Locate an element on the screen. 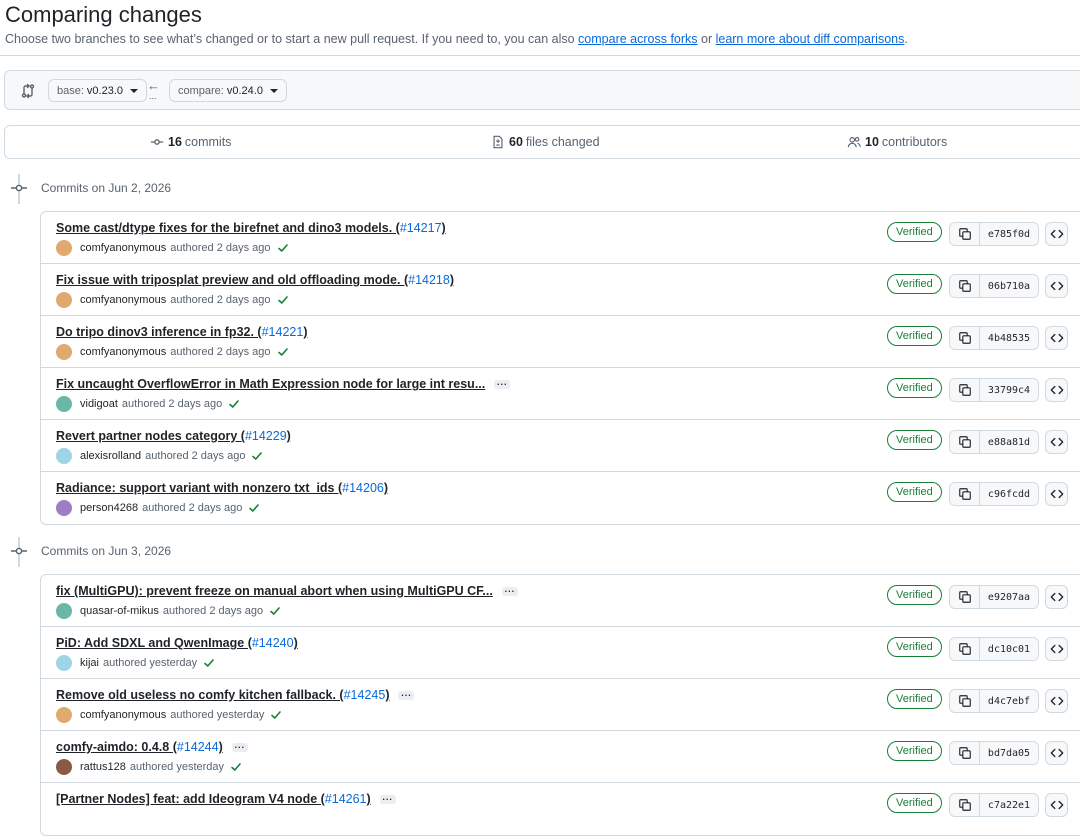  pull-request-link: #14261 is located at coordinates (346, 799).